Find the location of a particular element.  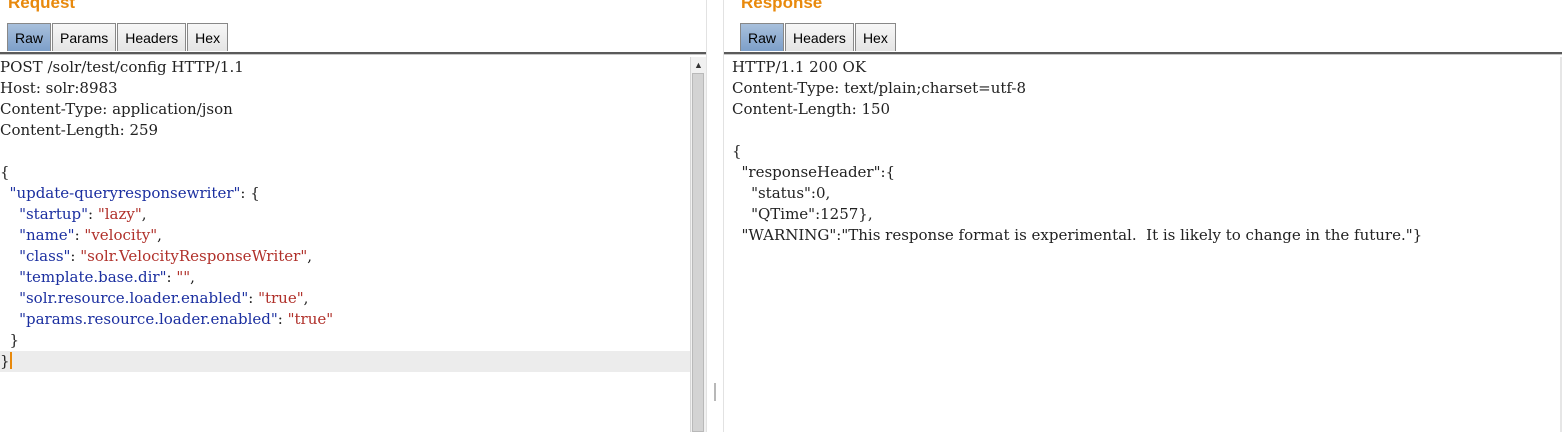

scroll-up-arrow-icon: ▲ is located at coordinates (698, 65).